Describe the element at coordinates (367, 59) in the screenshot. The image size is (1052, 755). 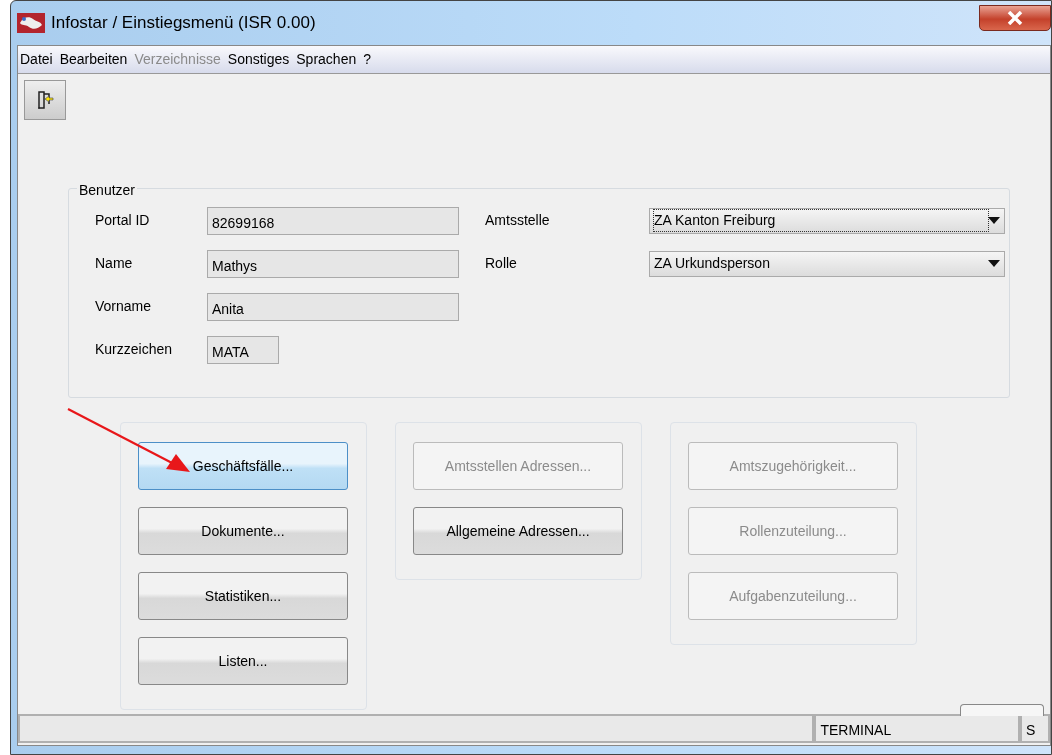
I see `menu-item: ?` at that location.